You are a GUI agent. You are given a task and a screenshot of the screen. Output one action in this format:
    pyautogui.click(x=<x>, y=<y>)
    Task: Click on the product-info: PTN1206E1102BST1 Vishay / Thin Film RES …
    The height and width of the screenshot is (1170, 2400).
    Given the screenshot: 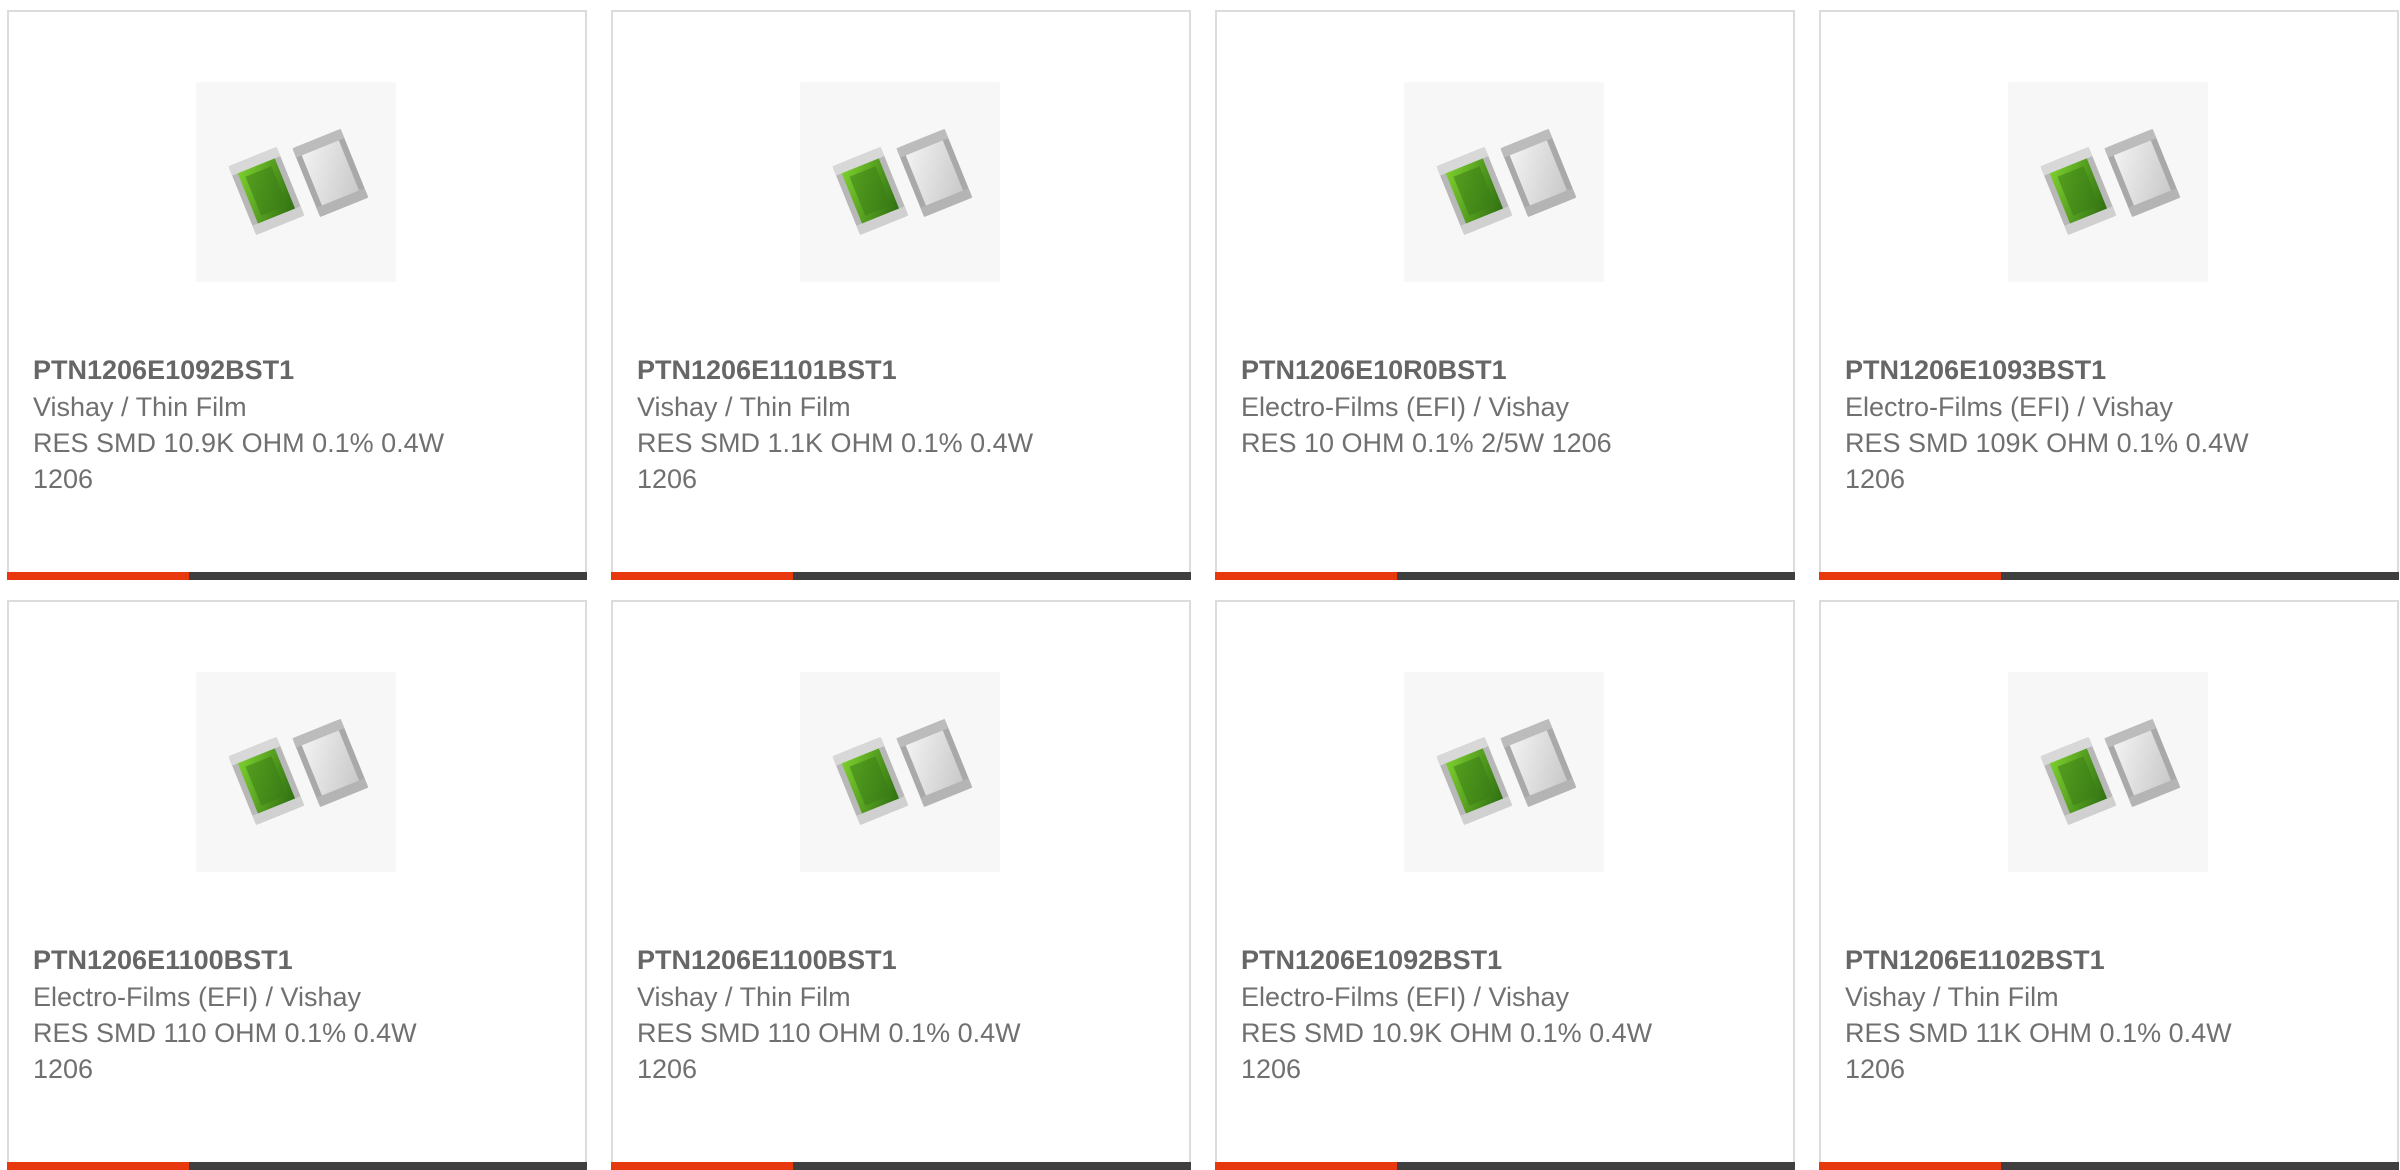 What is the action you would take?
    pyautogui.click(x=2065, y=1014)
    